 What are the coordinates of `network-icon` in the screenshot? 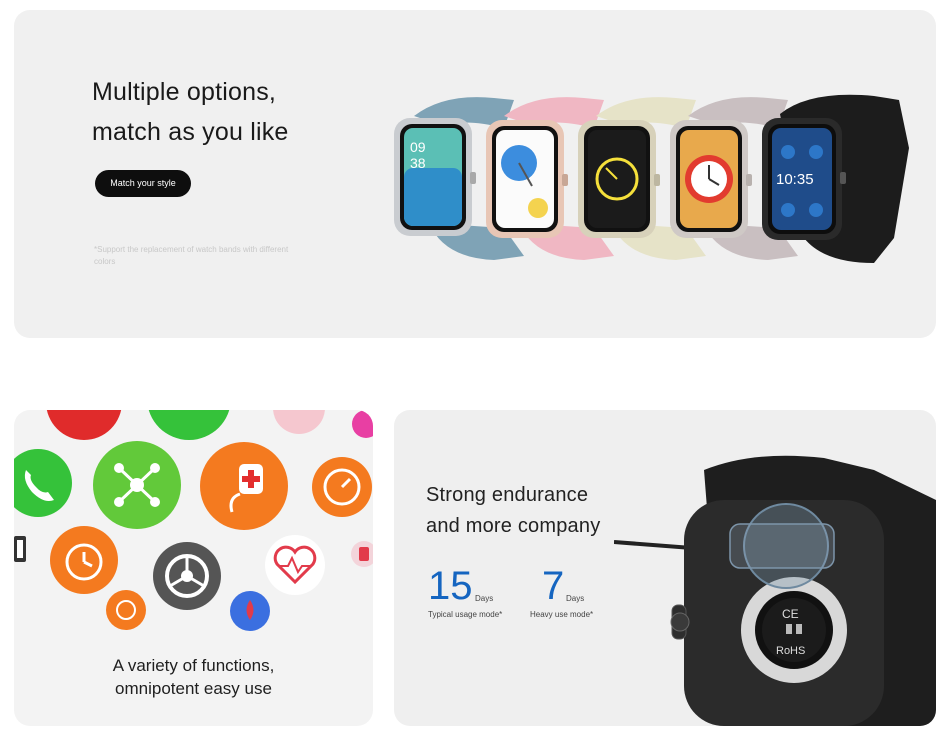 It's located at (137, 485).